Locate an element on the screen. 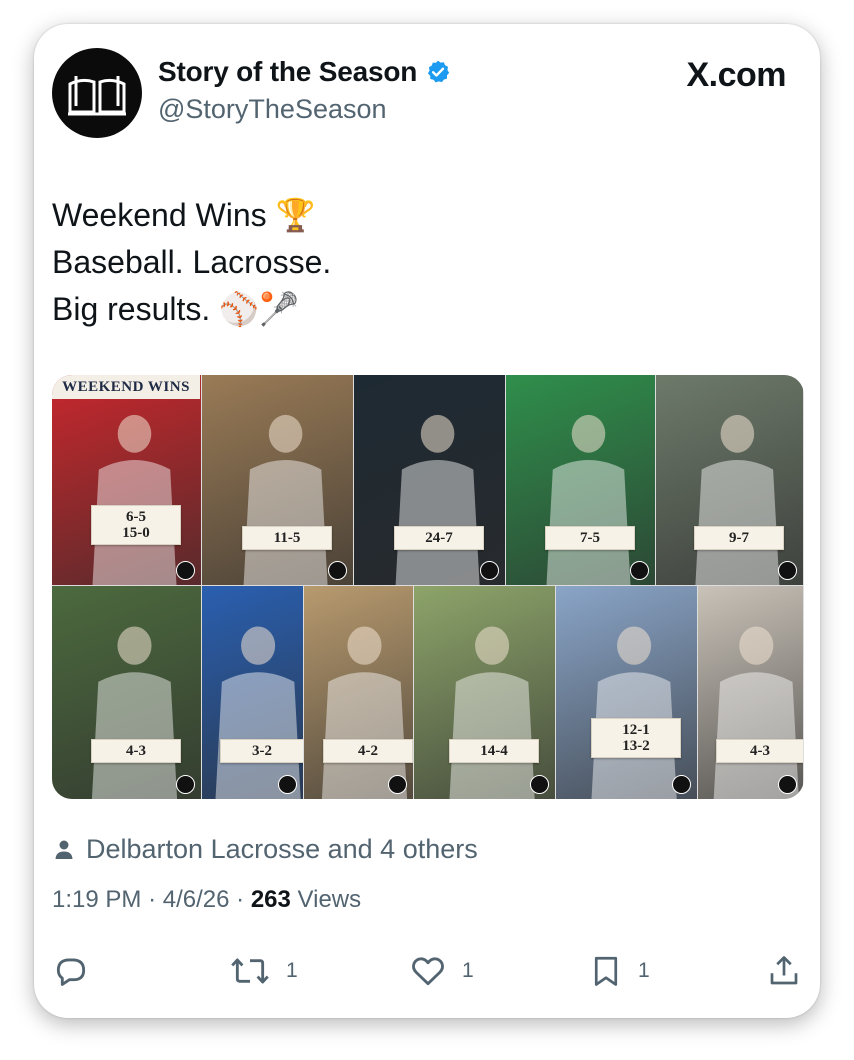 The width and height of the screenshot is (854, 1060). tweet-line: Weekend Wins 🏆 is located at coordinates (184, 215).